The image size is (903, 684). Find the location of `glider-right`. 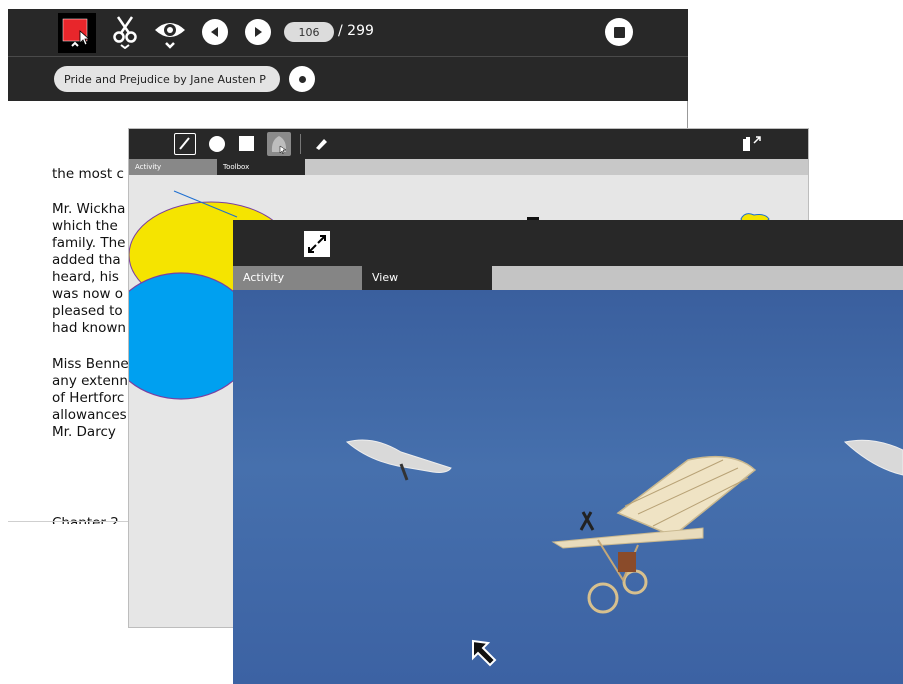

glider-right is located at coordinates (873, 457).